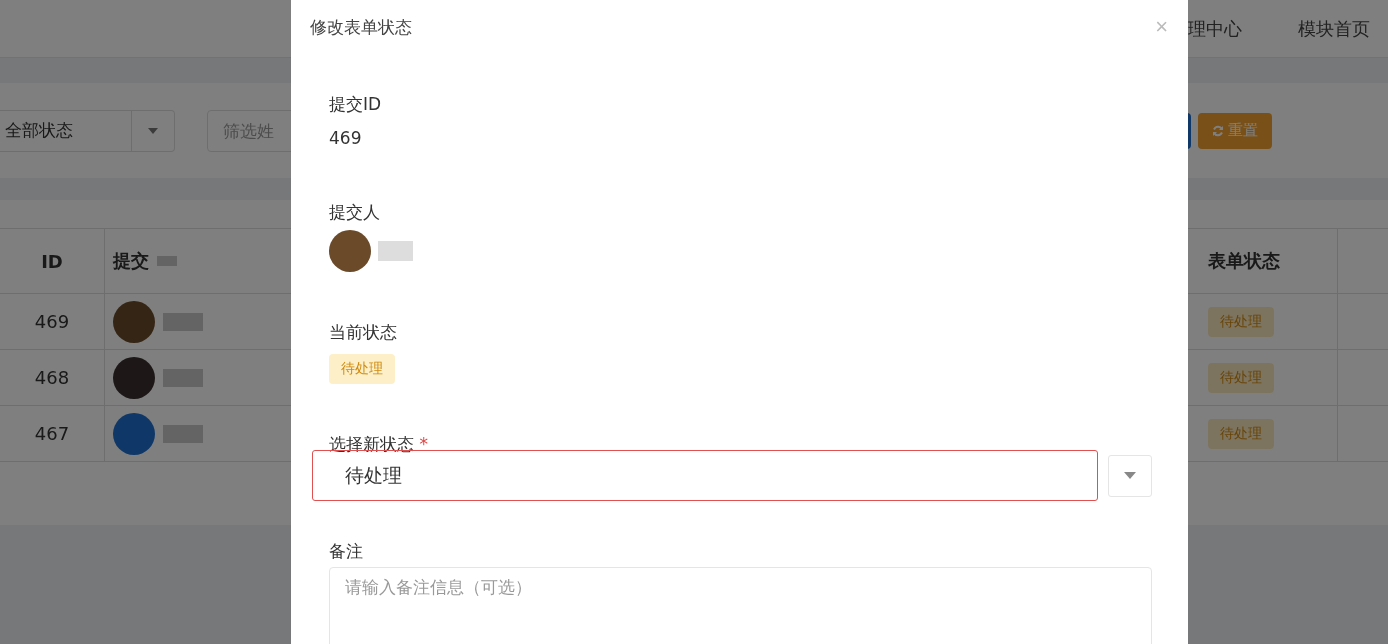 The height and width of the screenshot is (644, 1388). What do you see at coordinates (131, 261) in the screenshot?
I see `column-header: 提交` at bounding box center [131, 261].